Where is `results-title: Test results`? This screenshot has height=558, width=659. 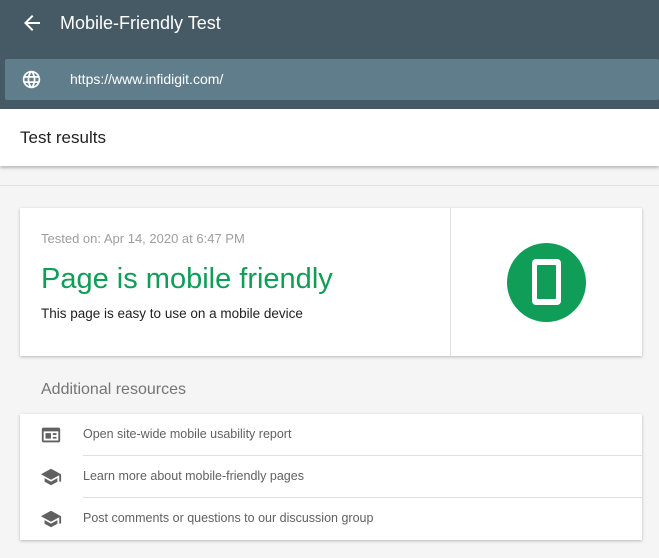
results-title: Test results is located at coordinates (63, 137).